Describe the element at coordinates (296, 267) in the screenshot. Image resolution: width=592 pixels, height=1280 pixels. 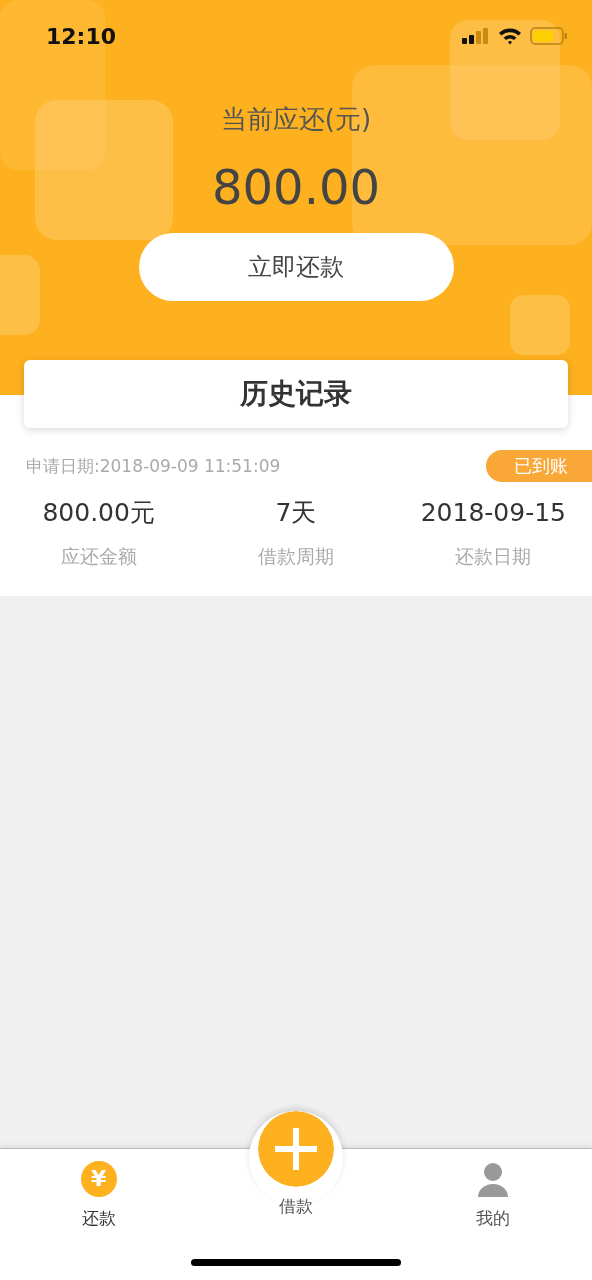
I see `repay-now-button: 立即还款` at that location.